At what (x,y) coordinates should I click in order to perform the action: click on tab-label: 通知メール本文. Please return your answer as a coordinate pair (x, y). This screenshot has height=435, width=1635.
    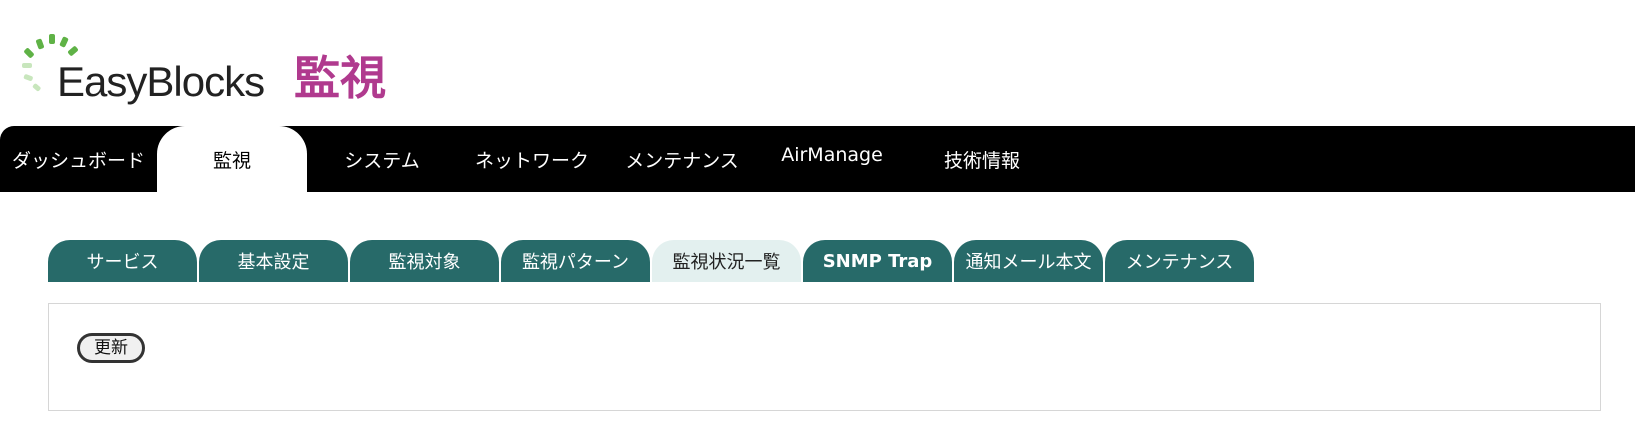
    Looking at the image, I should click on (1028, 262).